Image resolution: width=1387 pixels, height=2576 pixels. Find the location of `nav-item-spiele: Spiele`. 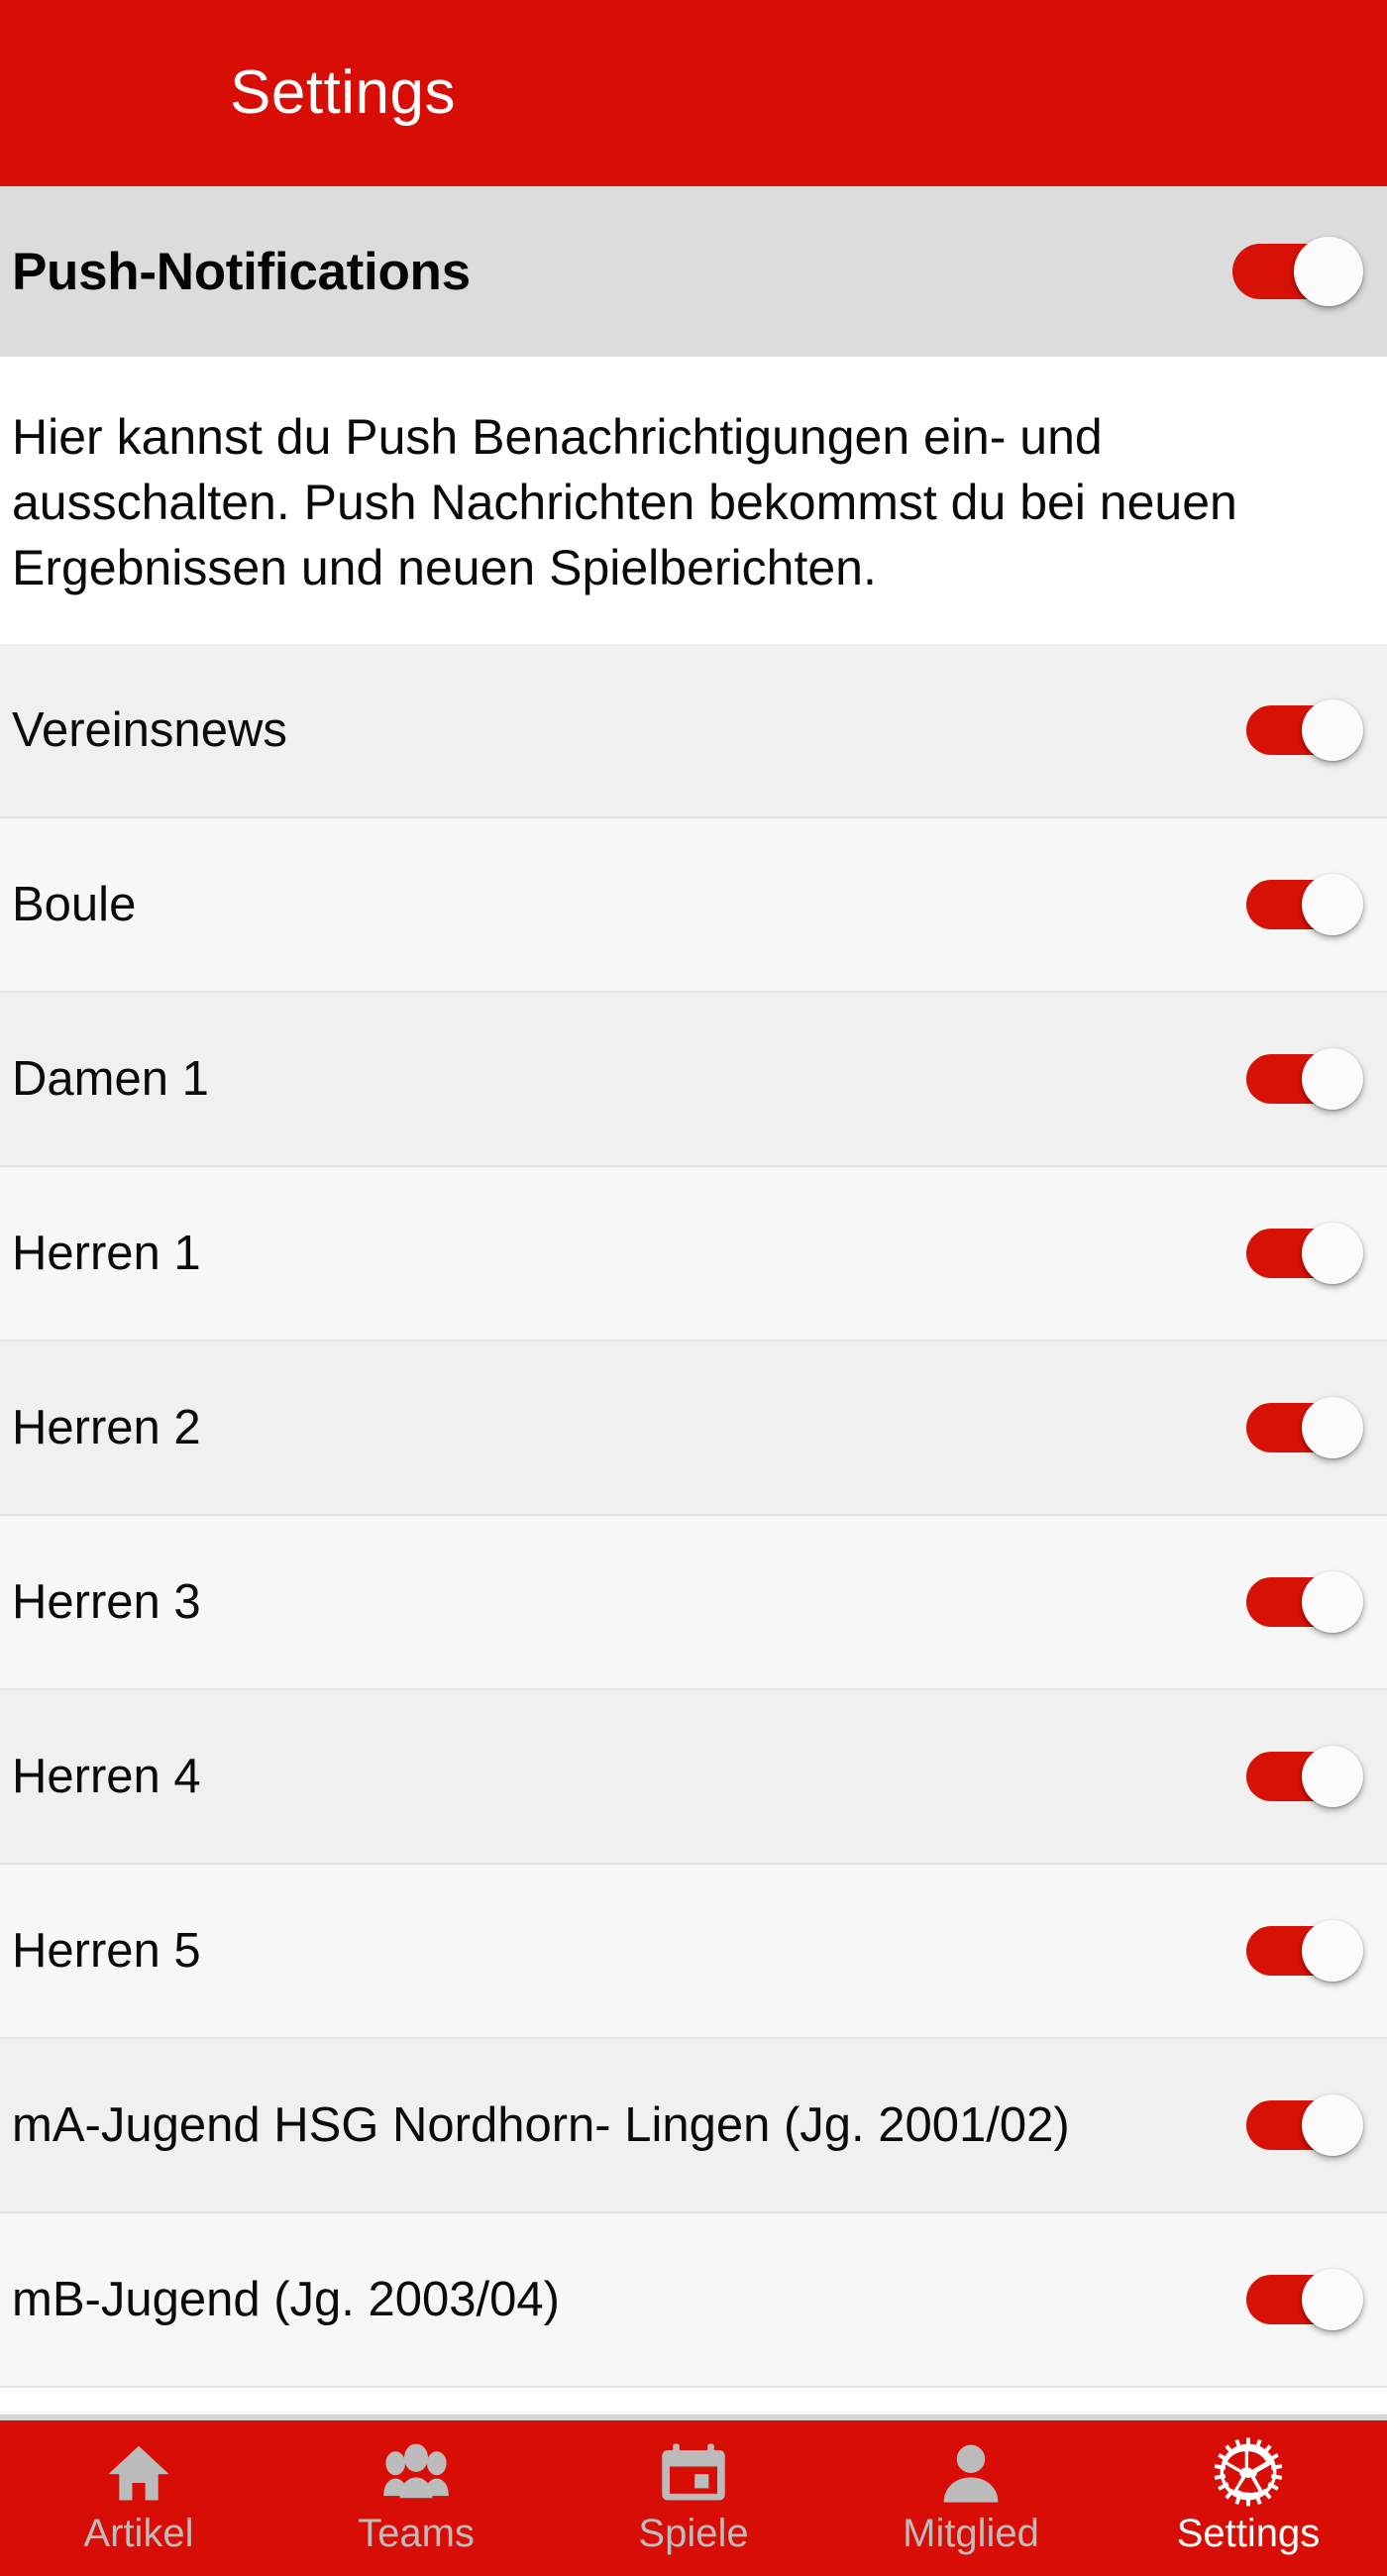

nav-item-spiele: Spiele is located at coordinates (693, 2498).